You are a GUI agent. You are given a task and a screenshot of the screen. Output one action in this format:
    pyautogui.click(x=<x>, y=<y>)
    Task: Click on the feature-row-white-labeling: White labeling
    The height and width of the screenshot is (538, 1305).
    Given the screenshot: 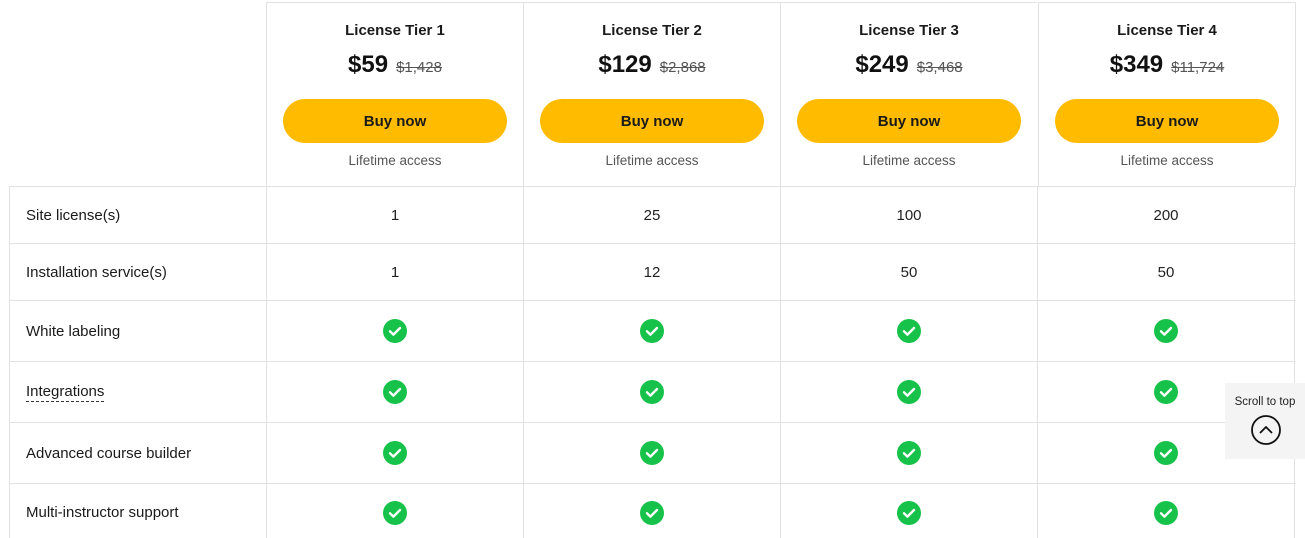 What is the action you would take?
    pyautogui.click(x=652, y=330)
    